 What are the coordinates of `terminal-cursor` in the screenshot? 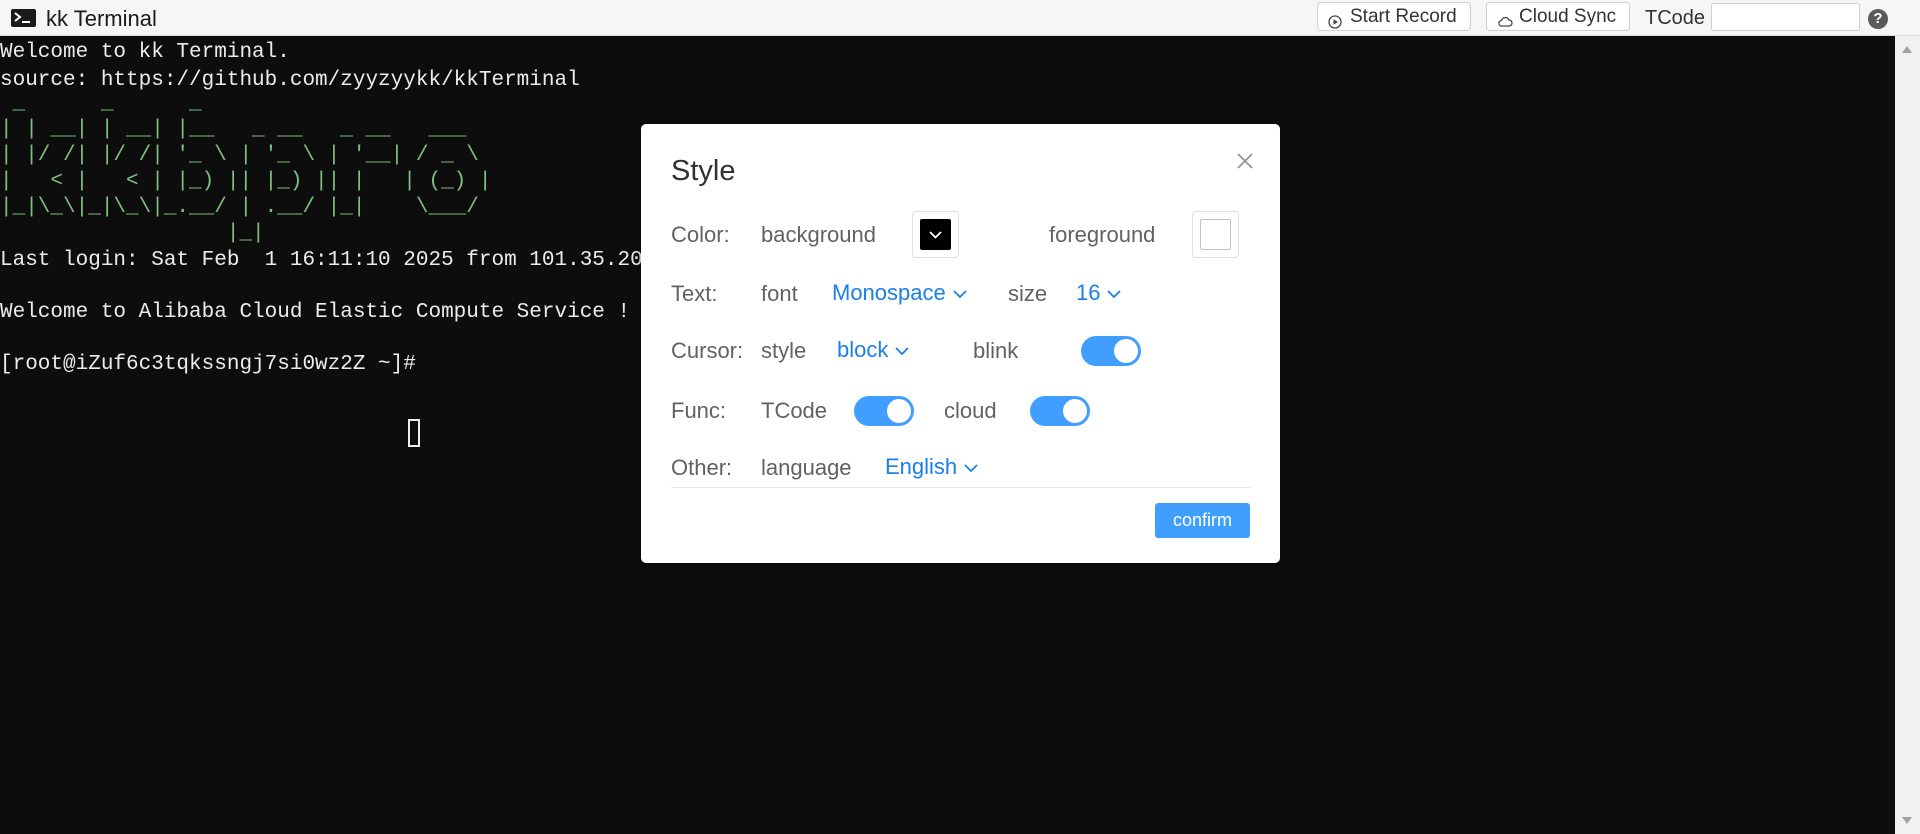 It's located at (414, 433).